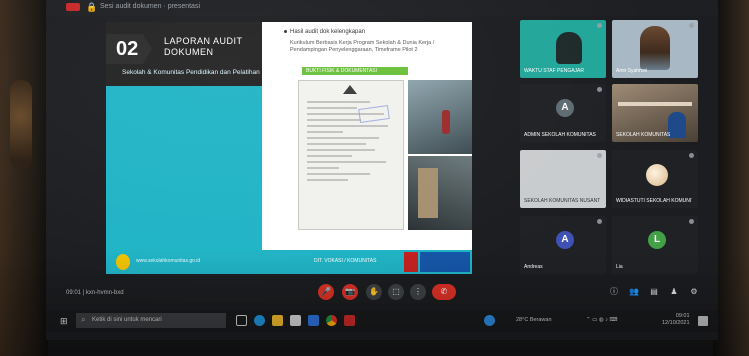 The image size is (749, 356). I want to click on slide-title-line2: DOKUMEN, so click(189, 52).